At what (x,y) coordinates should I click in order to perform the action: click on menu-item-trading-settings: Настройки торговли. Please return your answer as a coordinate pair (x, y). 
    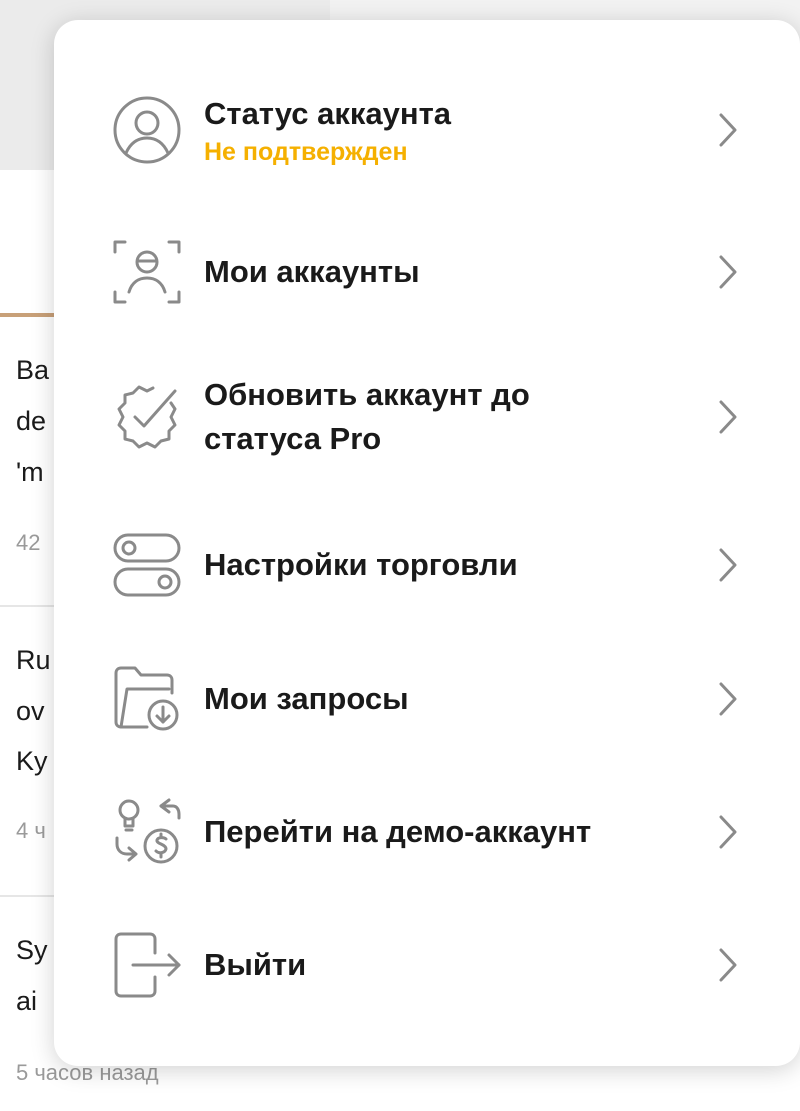
    Looking at the image, I should click on (427, 565).